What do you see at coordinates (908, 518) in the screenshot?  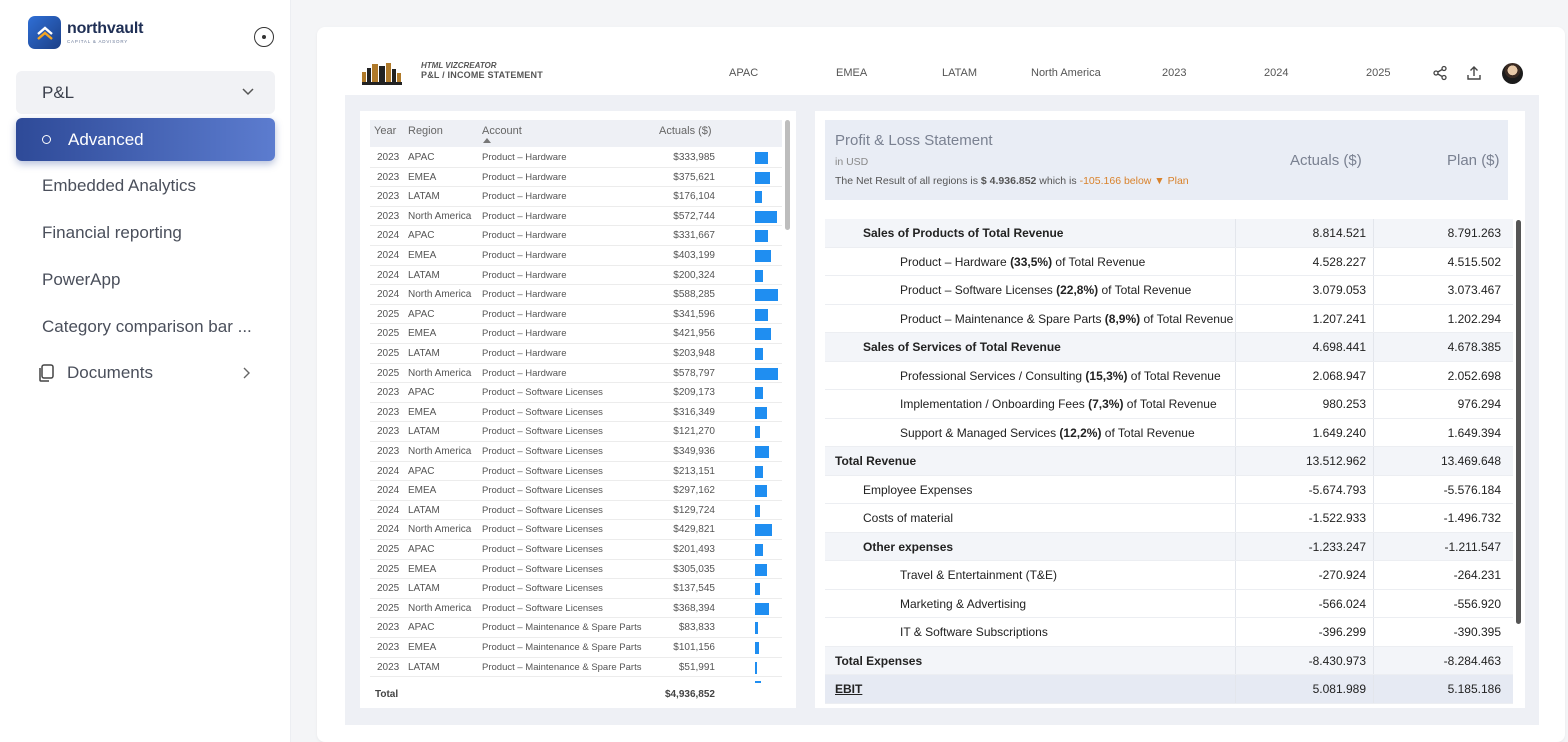 I see `pl-label-text: Costs of material` at bounding box center [908, 518].